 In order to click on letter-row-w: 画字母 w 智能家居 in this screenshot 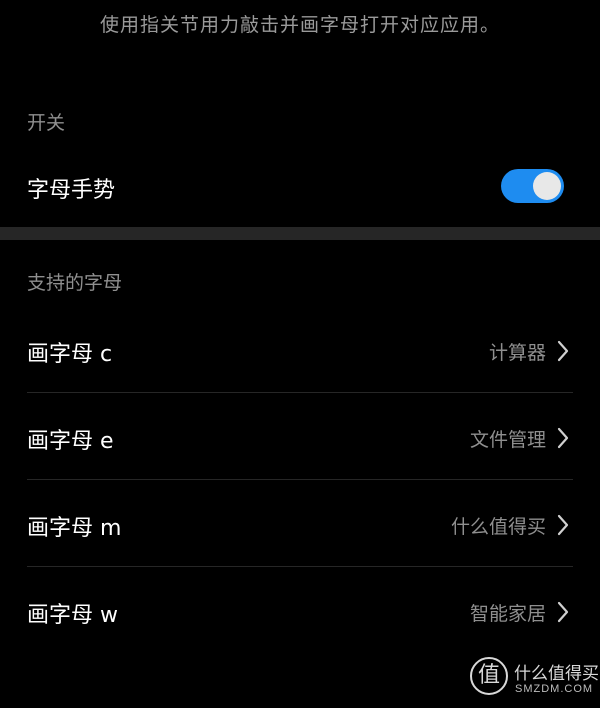, I will do `click(300, 610)`.